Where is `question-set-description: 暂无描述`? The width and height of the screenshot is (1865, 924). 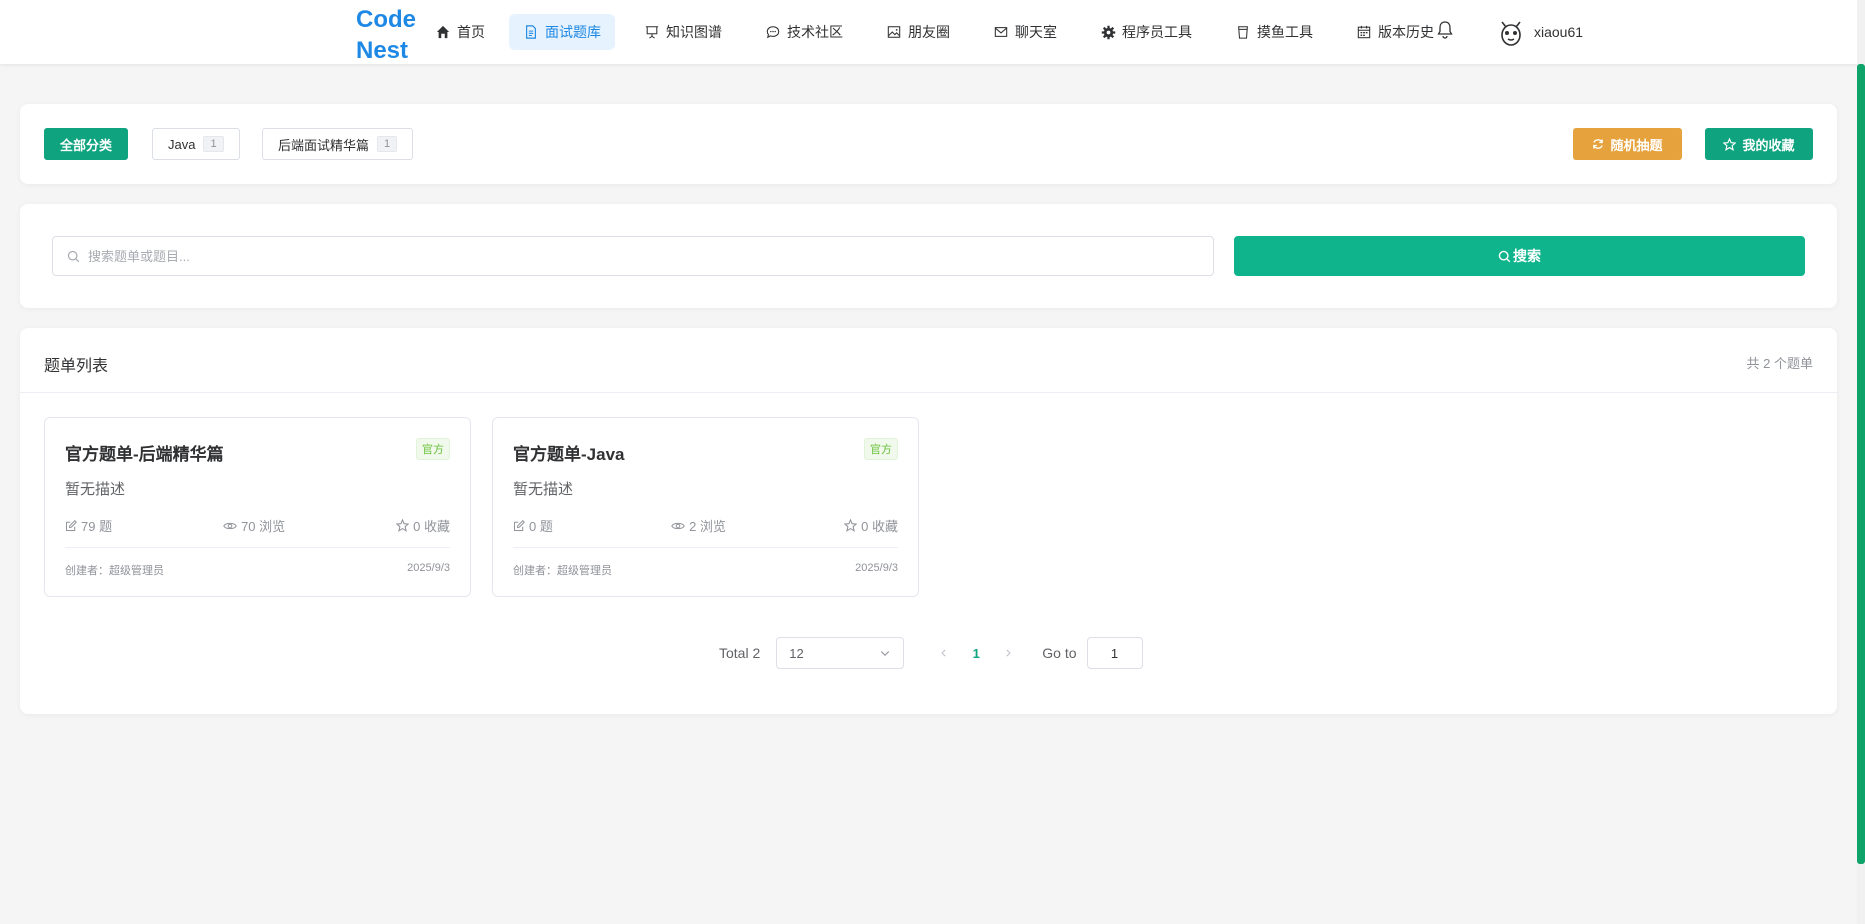
question-set-description: 暂无描述 is located at coordinates (543, 489).